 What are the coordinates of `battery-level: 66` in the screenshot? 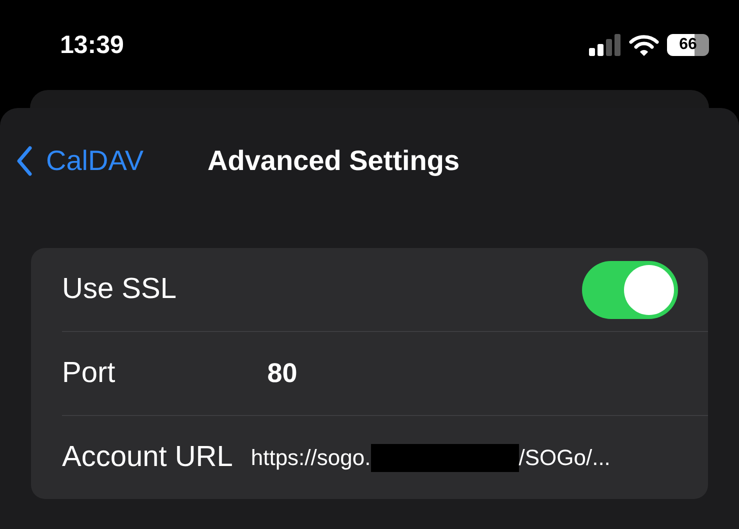 It's located at (688, 45).